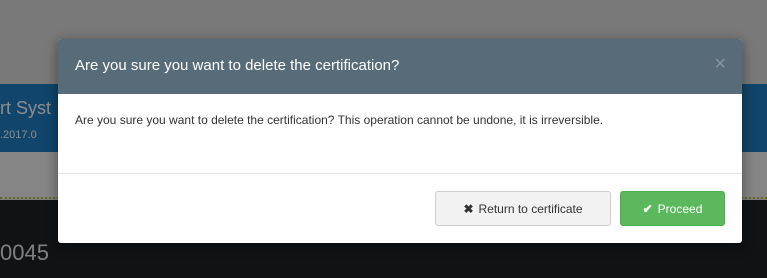 This screenshot has width=767, height=278. I want to click on dialog-footer-divider, so click(400, 173).